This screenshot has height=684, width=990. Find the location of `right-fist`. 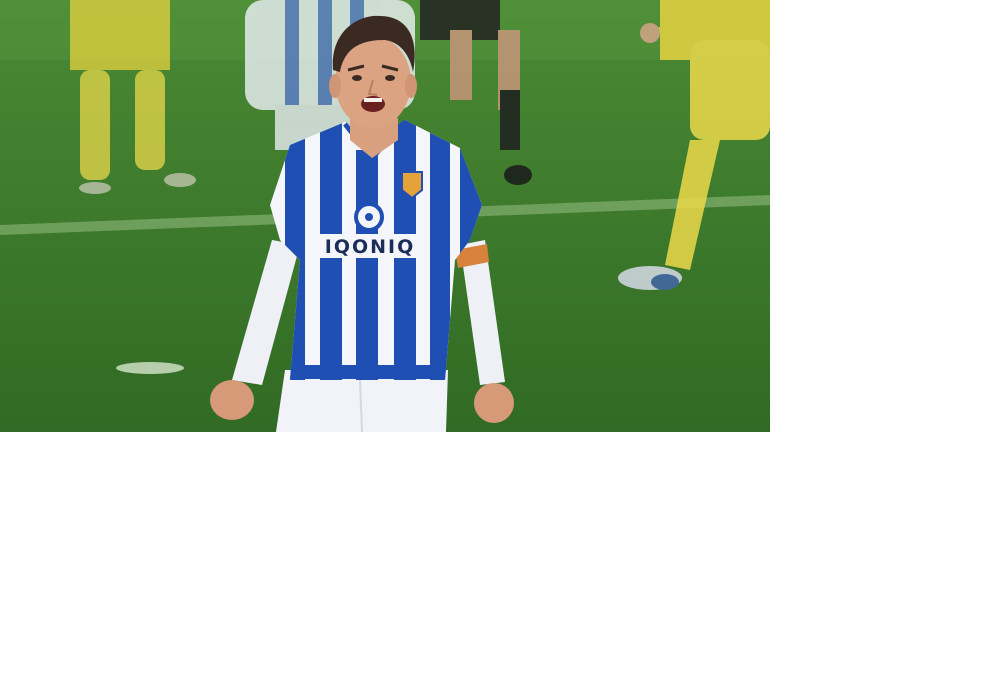

right-fist is located at coordinates (494, 403).